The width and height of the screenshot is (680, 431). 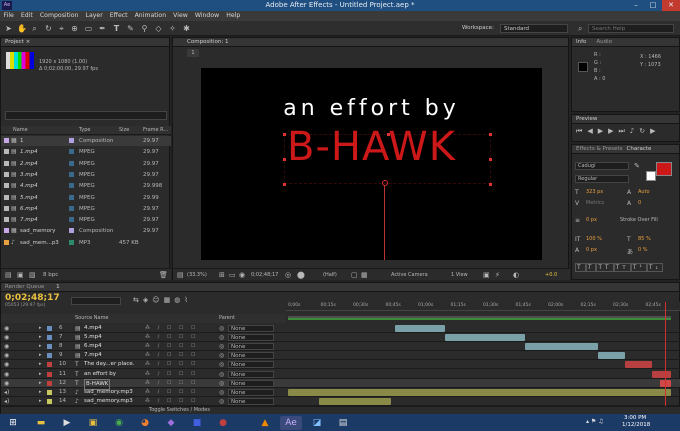 I want to click on tracking-value: 0, so click(x=639, y=203).